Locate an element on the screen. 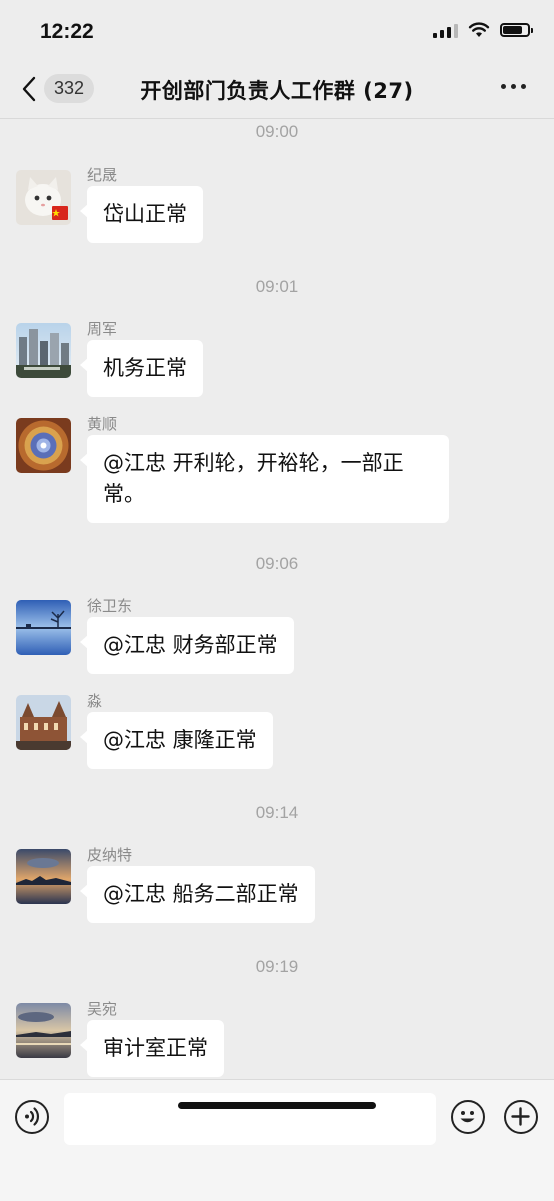  avatar-seaside-dusk is located at coordinates (43, 1030).